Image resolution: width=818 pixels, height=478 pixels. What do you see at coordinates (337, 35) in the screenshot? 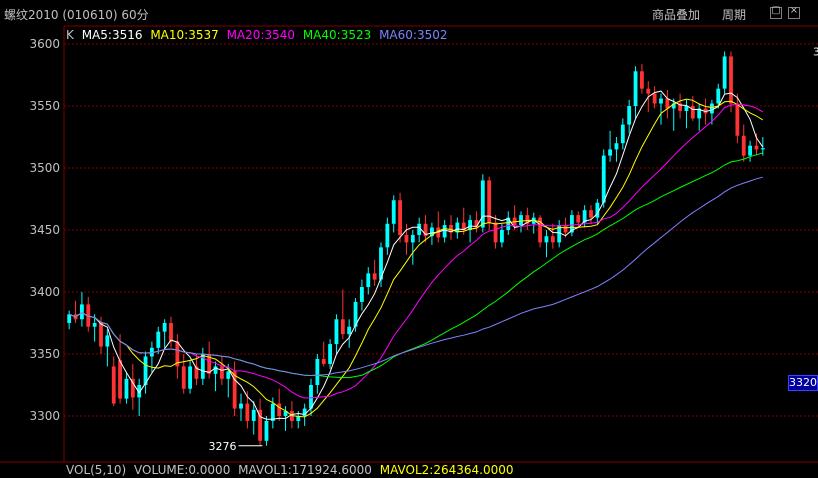
I see `legend-ma40: MA40:3523` at bounding box center [337, 35].